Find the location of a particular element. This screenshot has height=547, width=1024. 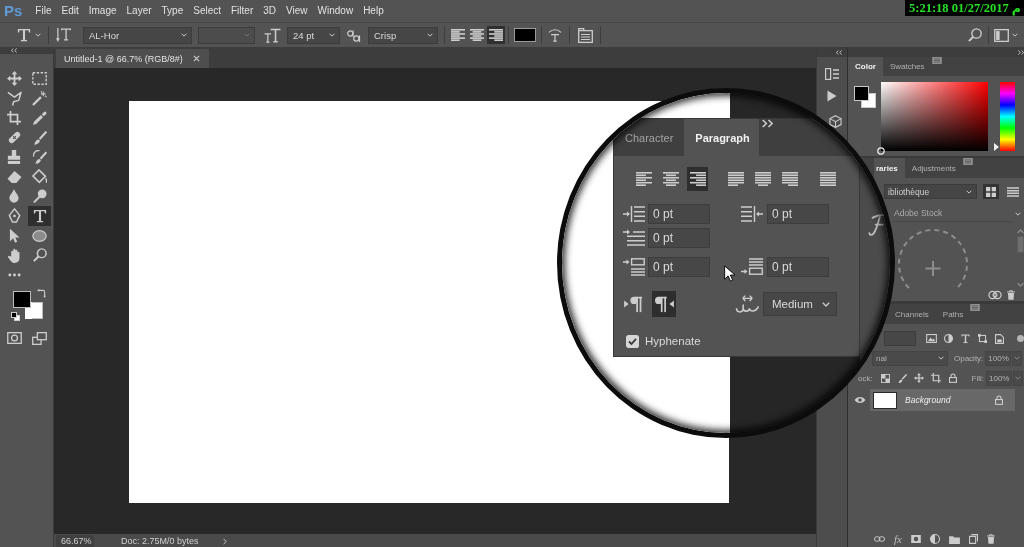

double-chevron-icon is located at coordinates (767, 123).